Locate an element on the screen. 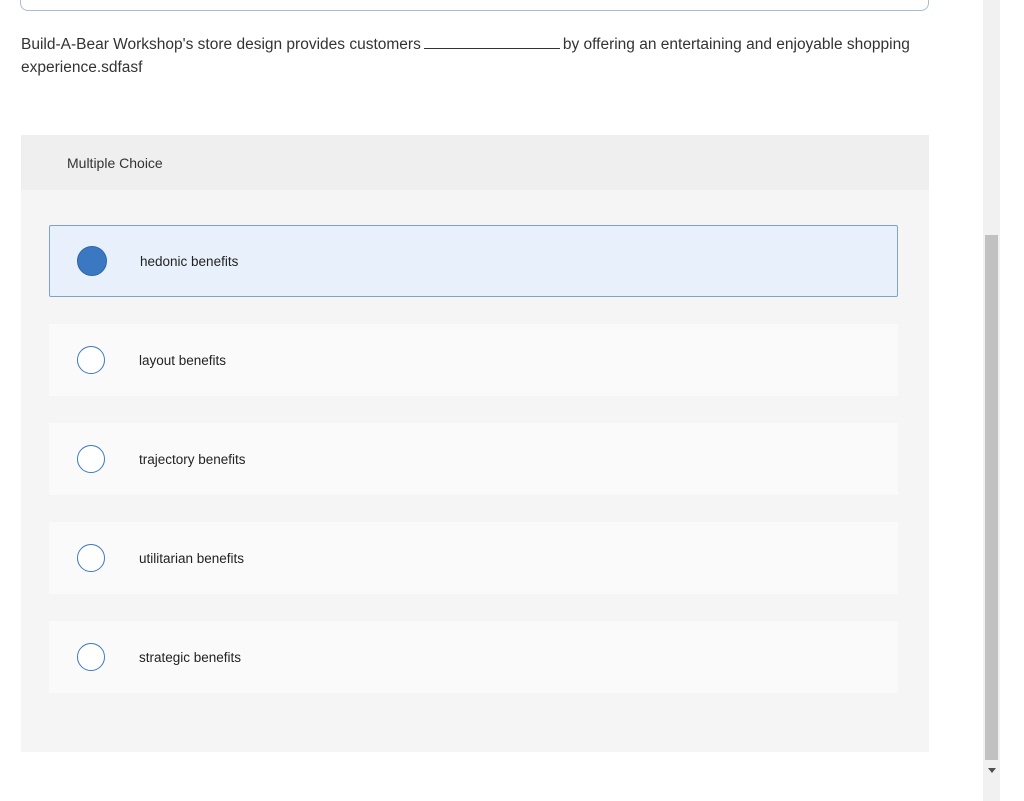 This screenshot has width=1024, height=801. radio-selected-icon is located at coordinates (92, 261).